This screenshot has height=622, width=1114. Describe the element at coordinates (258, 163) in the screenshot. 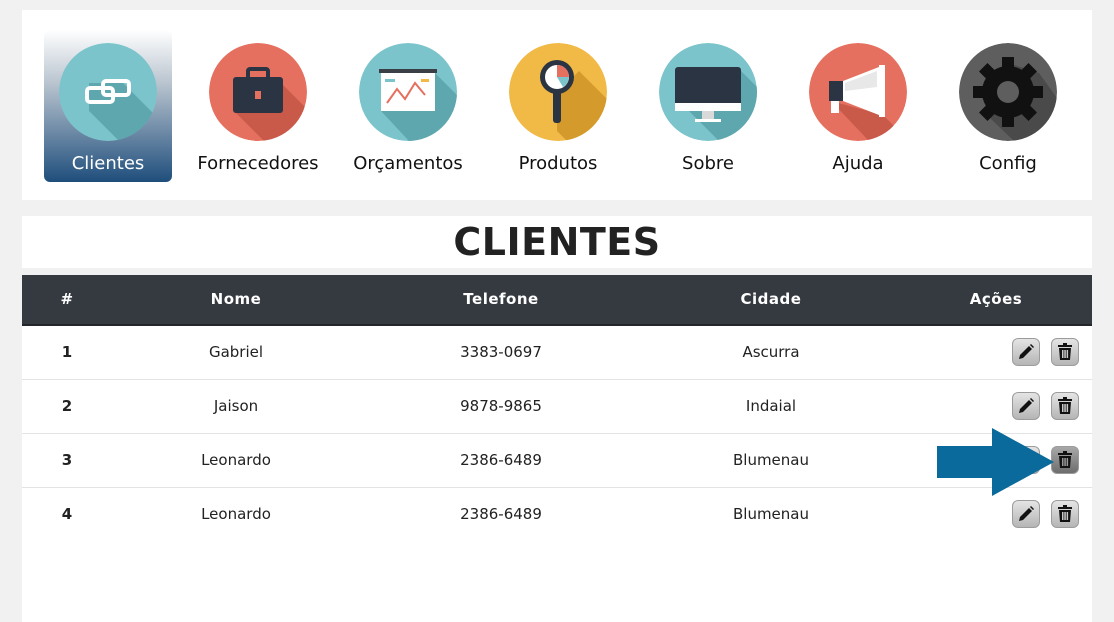

I see `nav-label-fornecedores: Fornecedores` at that location.